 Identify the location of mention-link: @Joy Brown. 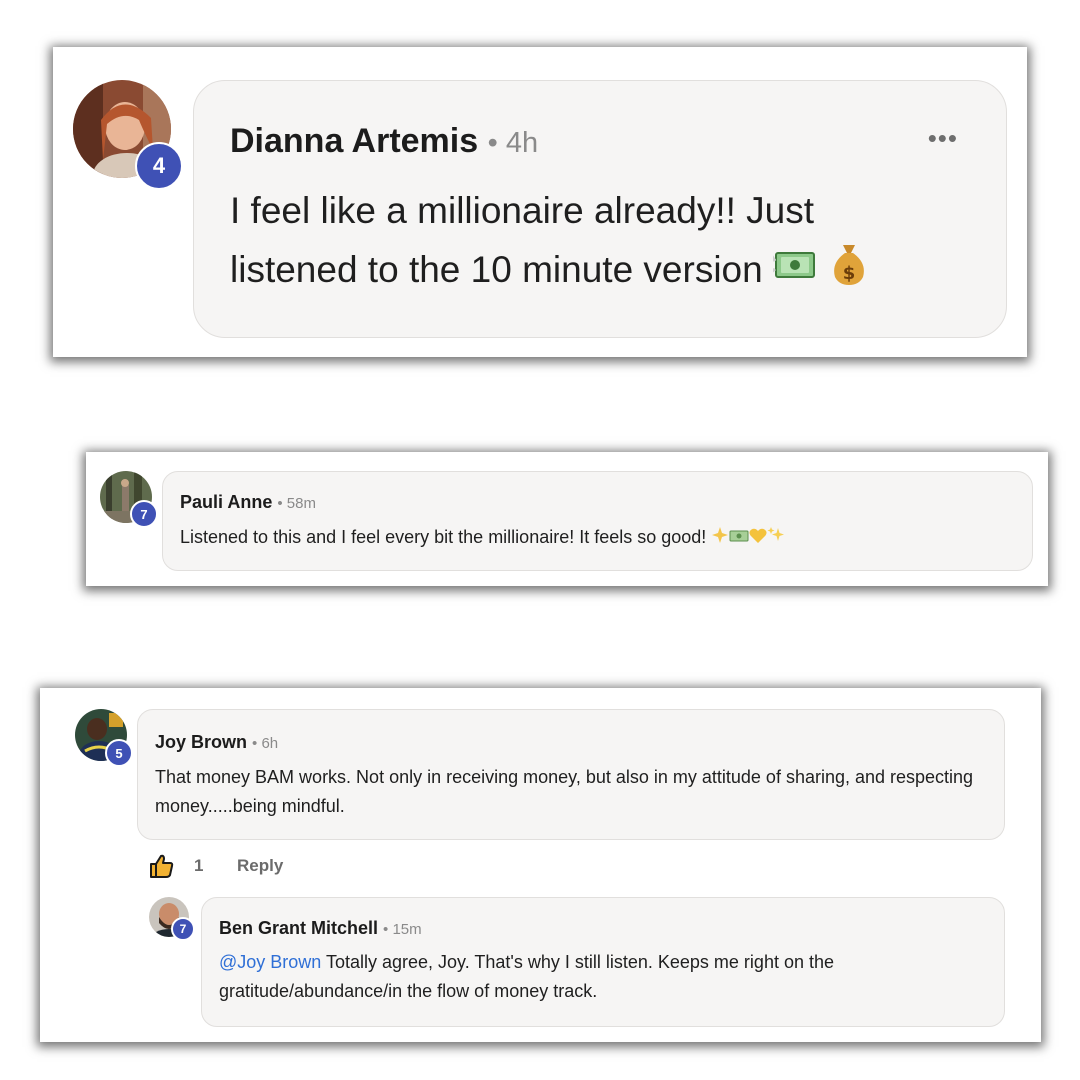
(270, 962).